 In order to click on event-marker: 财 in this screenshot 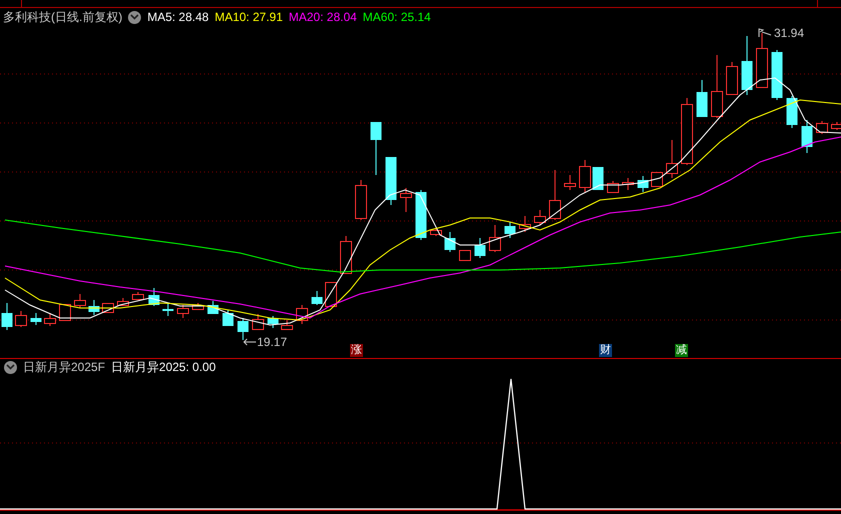, I will do `click(605, 350)`.